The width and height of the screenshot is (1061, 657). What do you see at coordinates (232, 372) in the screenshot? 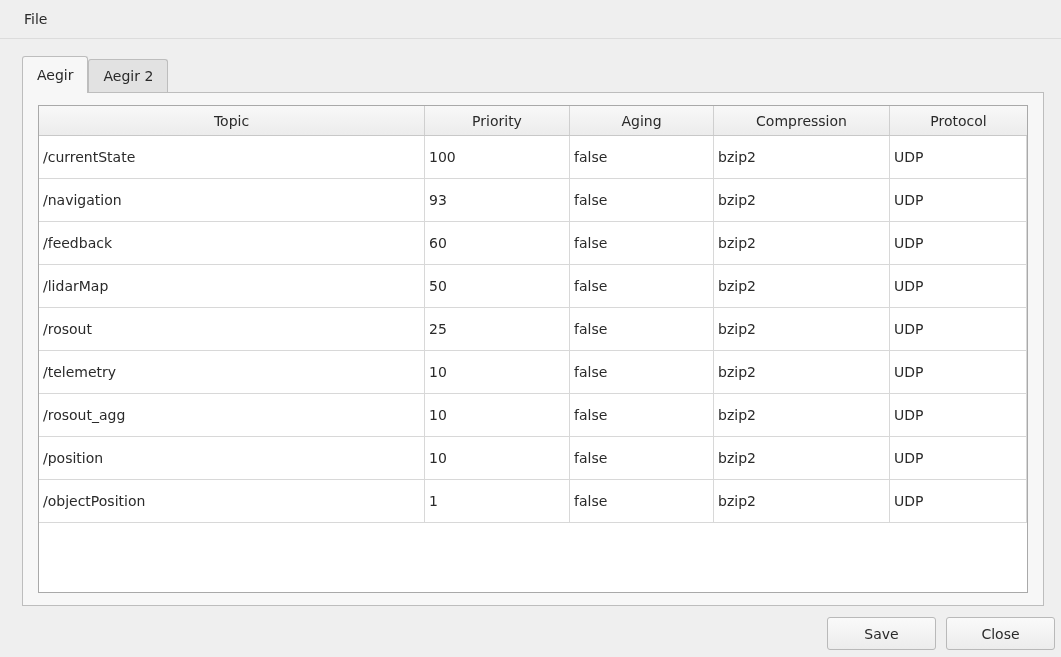
I see `table-cell: /telemetry` at bounding box center [232, 372].